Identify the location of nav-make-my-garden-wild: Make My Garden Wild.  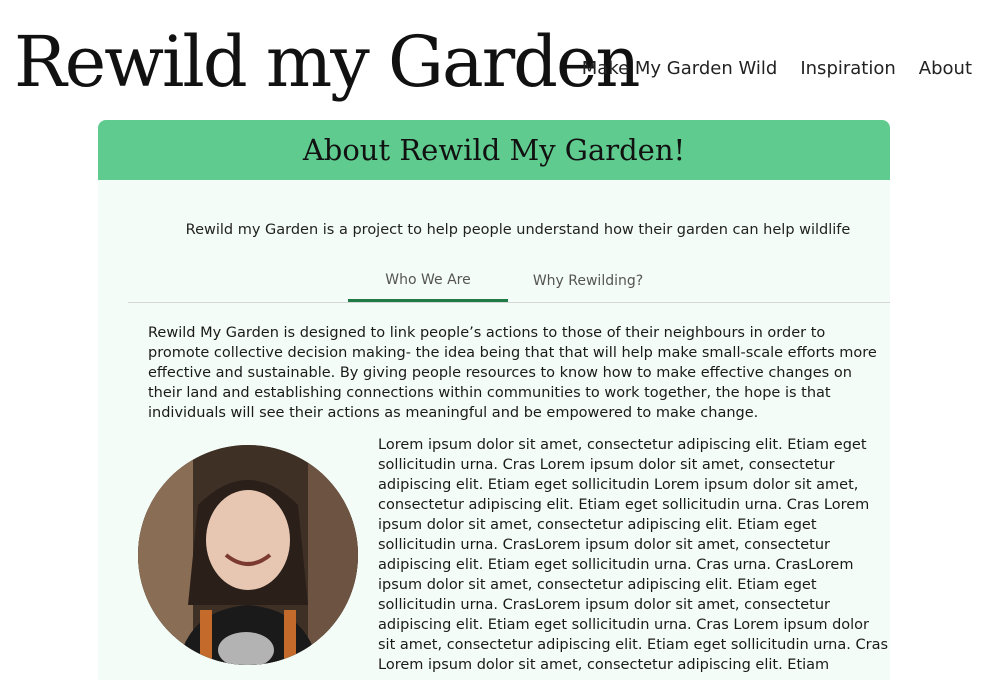
(680, 68).